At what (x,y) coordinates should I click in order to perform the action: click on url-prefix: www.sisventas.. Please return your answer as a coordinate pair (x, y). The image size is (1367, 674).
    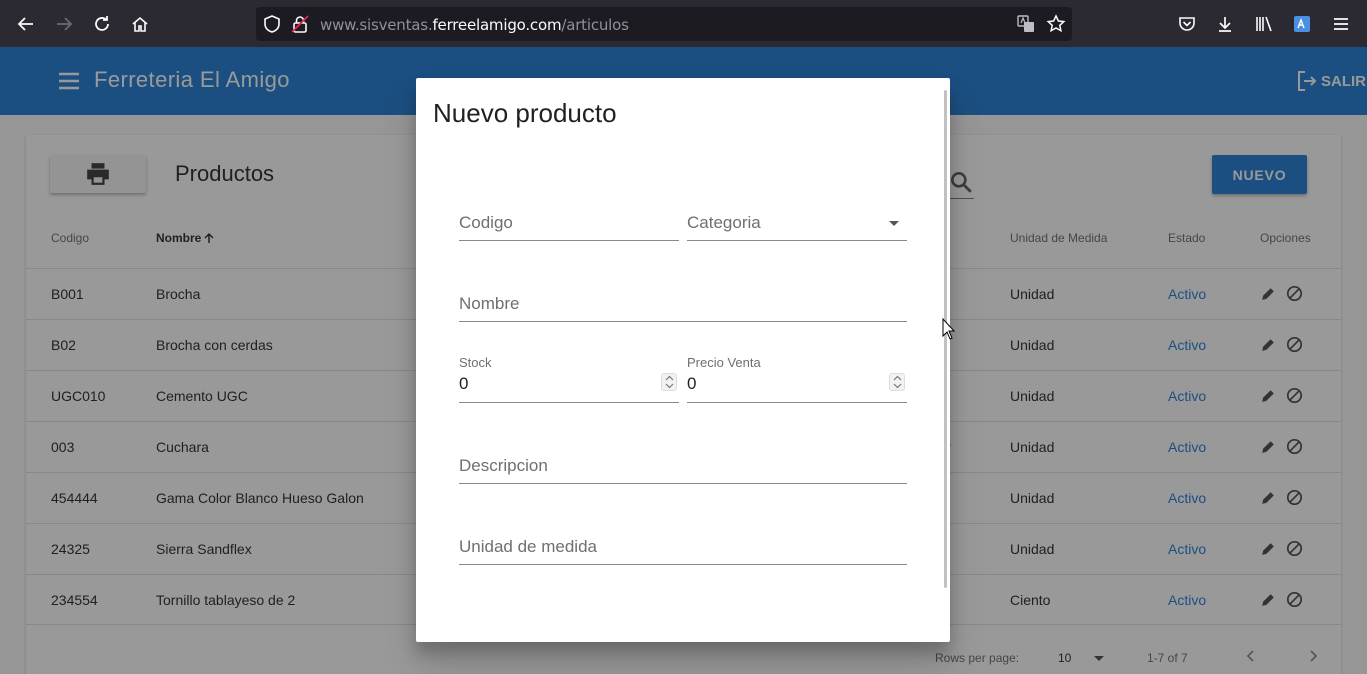
    Looking at the image, I should click on (376, 25).